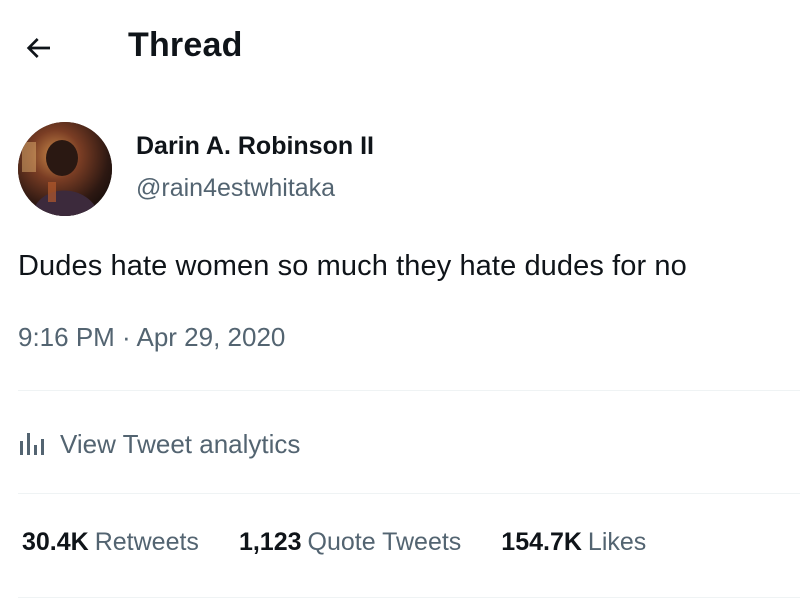 Image resolution: width=800 pixels, height=600 pixels. I want to click on quote-tweets-count: 1,123, so click(270, 542).